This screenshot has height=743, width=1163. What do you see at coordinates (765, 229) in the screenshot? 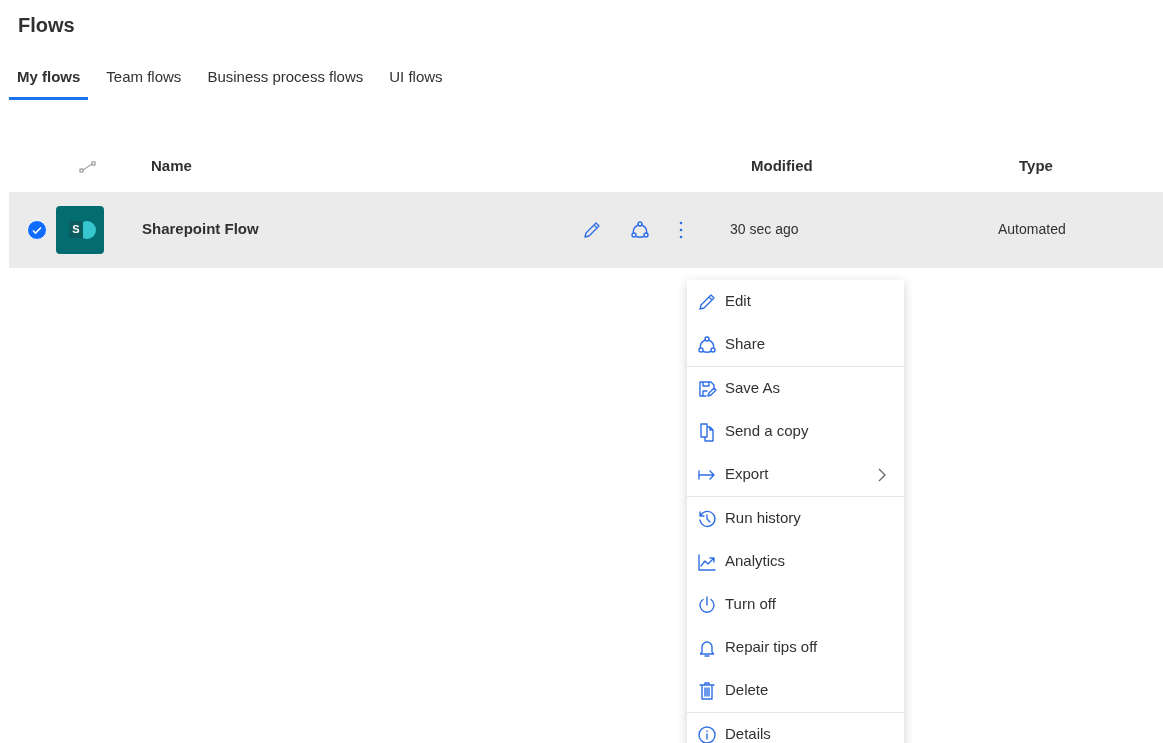
I see `table-cell-text: 30 sec ago` at bounding box center [765, 229].